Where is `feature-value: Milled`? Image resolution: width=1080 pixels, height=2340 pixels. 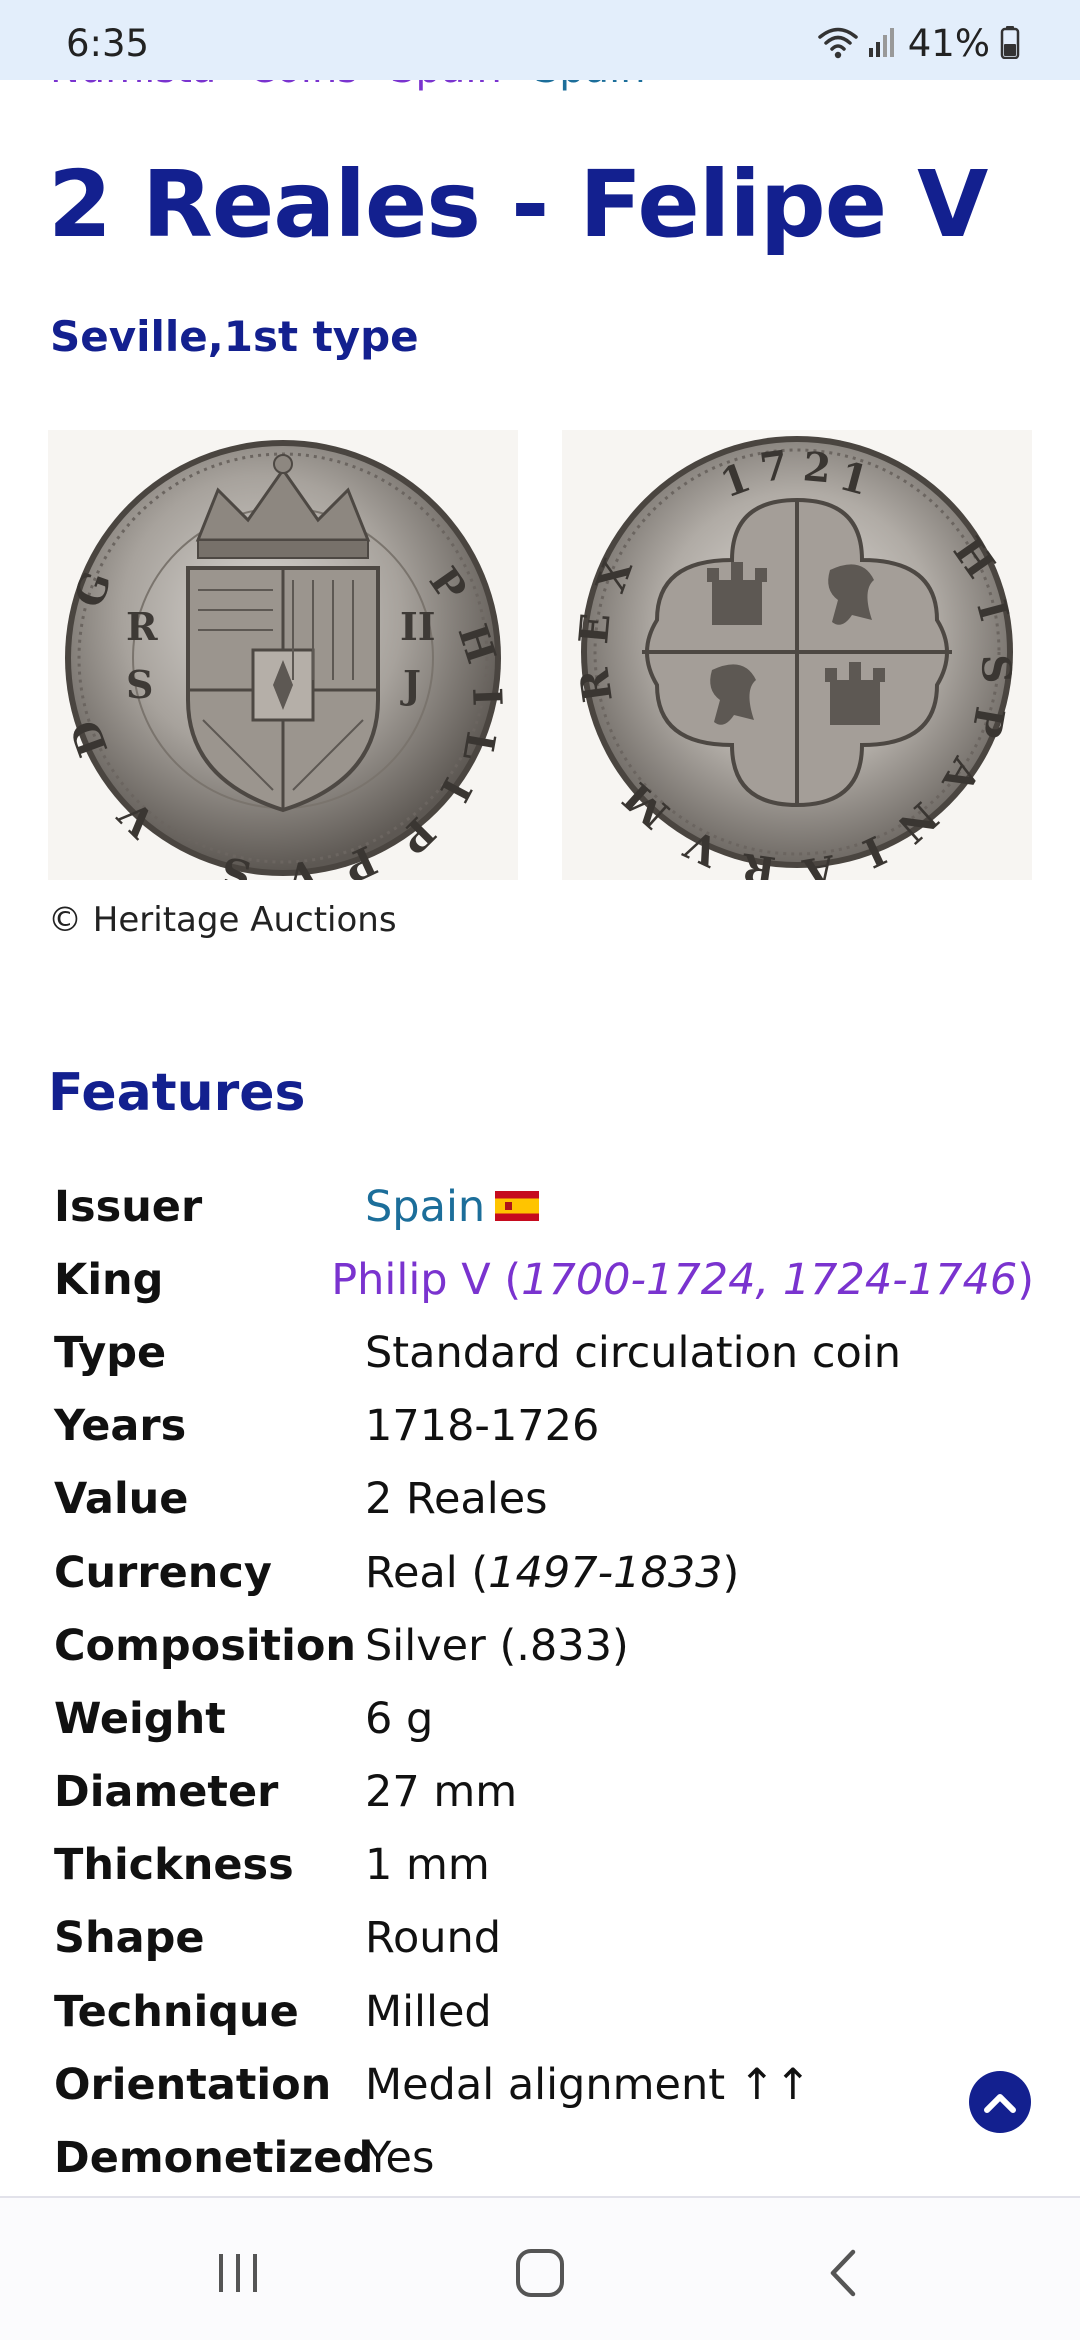 feature-value: Milled is located at coordinates (428, 2011).